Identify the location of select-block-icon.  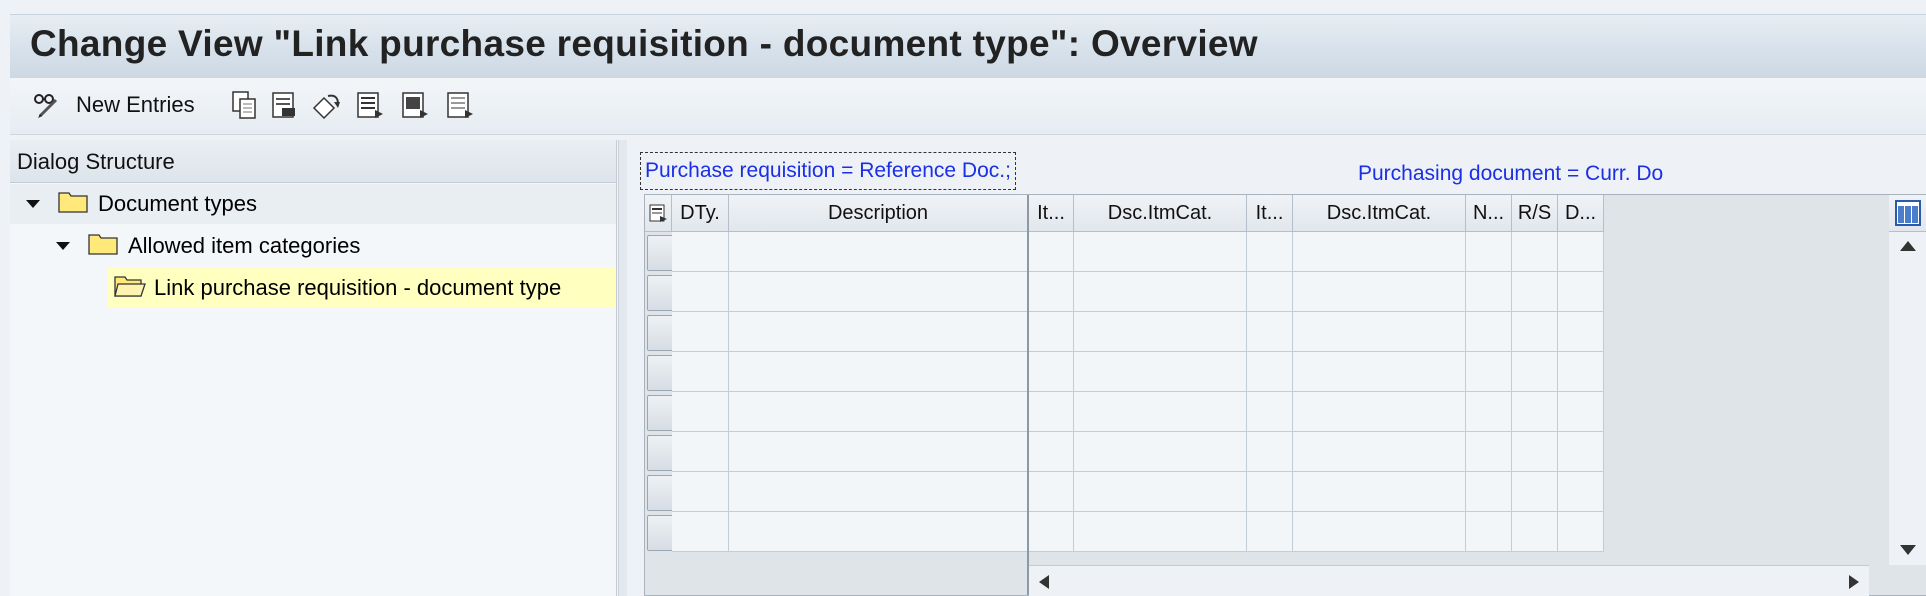
(414, 105).